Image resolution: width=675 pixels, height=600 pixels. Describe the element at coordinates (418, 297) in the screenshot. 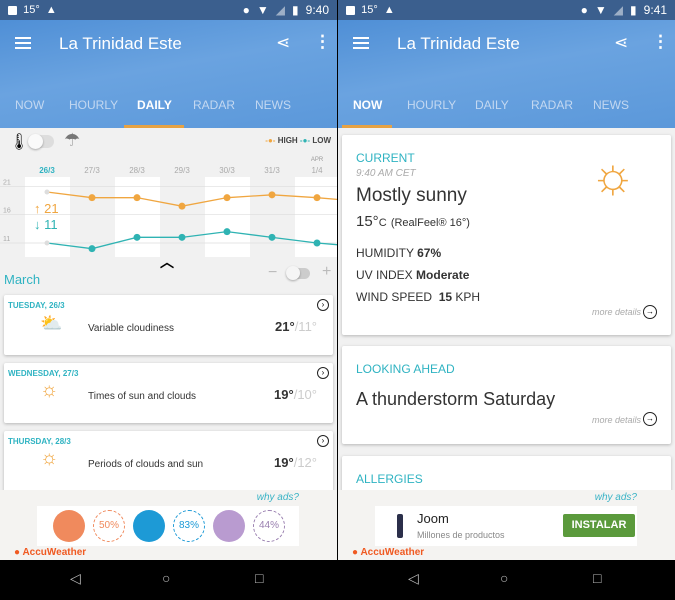

I see `wind-speed: WIND SPEED 15 KPH` at that location.